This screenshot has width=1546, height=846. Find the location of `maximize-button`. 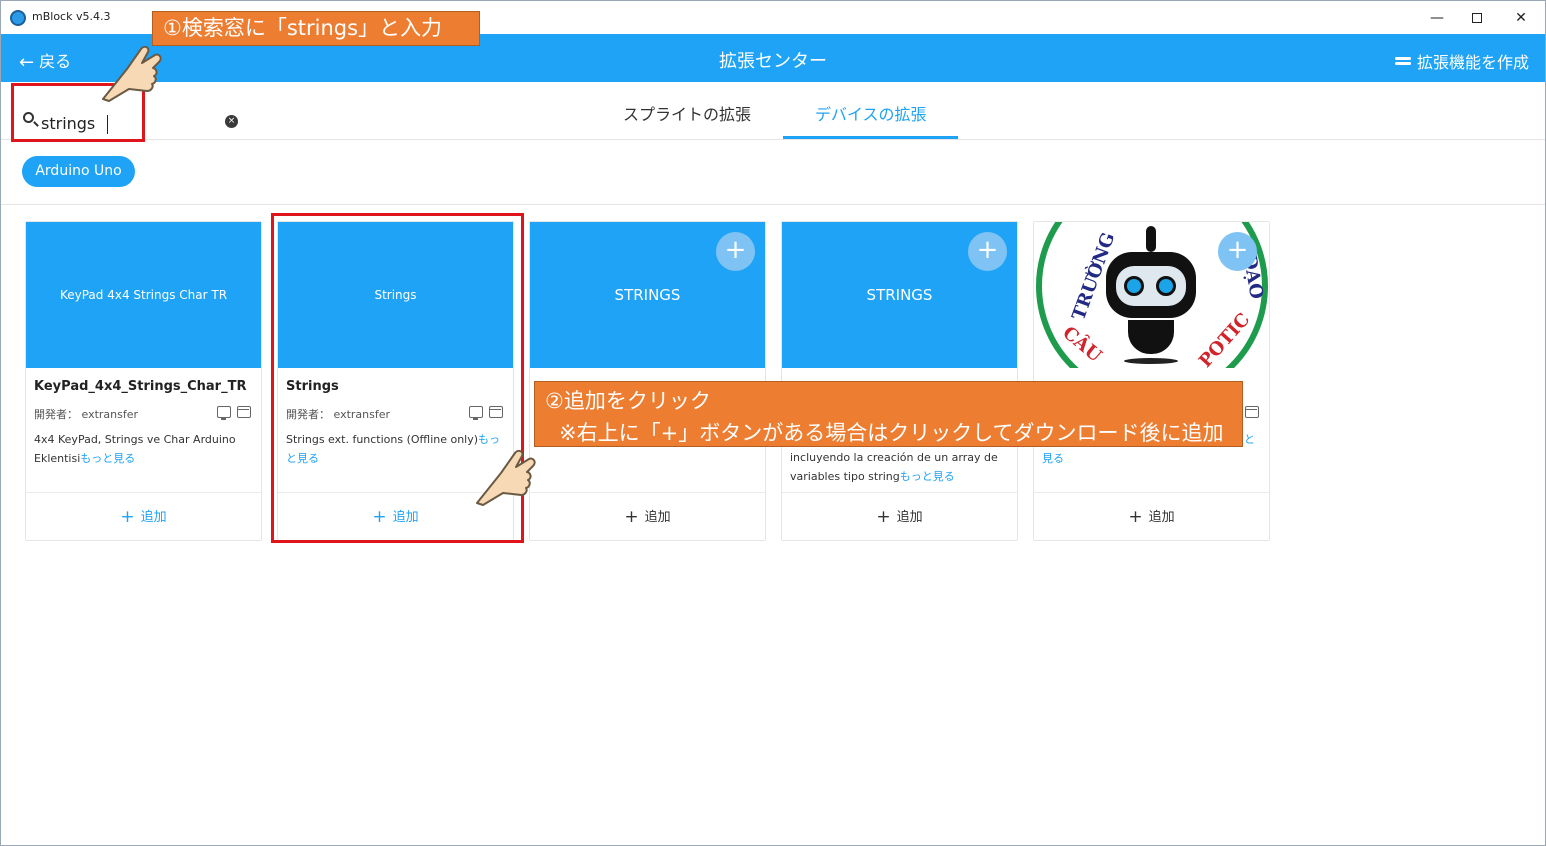

maximize-button is located at coordinates (1477, 18).